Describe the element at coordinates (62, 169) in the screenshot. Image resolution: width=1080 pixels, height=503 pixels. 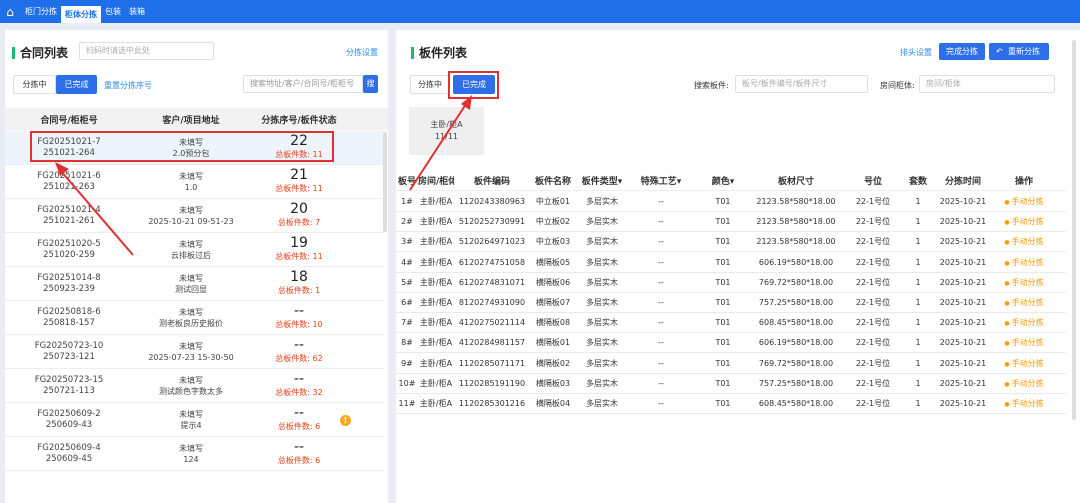
I see `arrow-head-row` at that location.